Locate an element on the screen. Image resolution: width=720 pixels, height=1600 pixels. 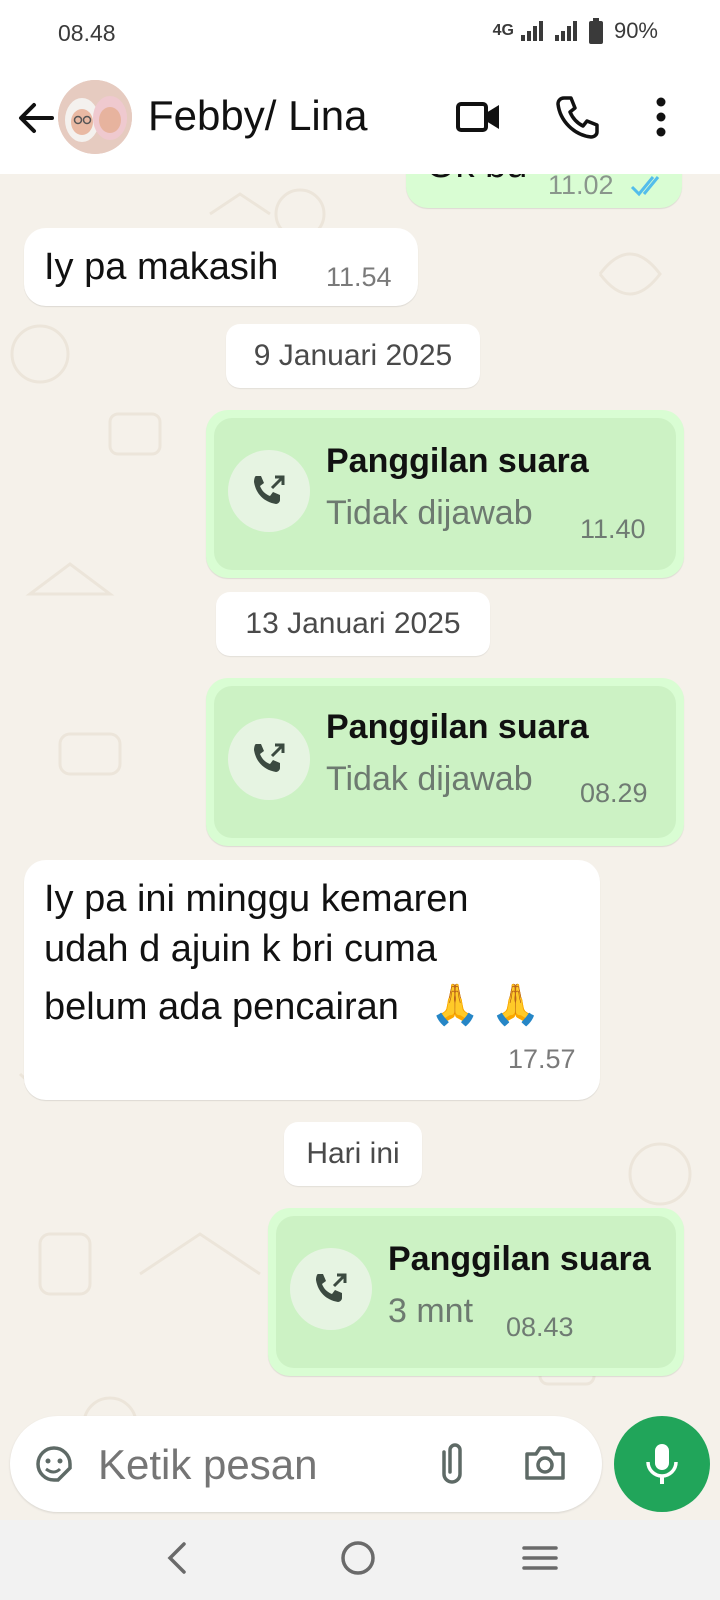
network-type: 4G is located at coordinates (503, 30).